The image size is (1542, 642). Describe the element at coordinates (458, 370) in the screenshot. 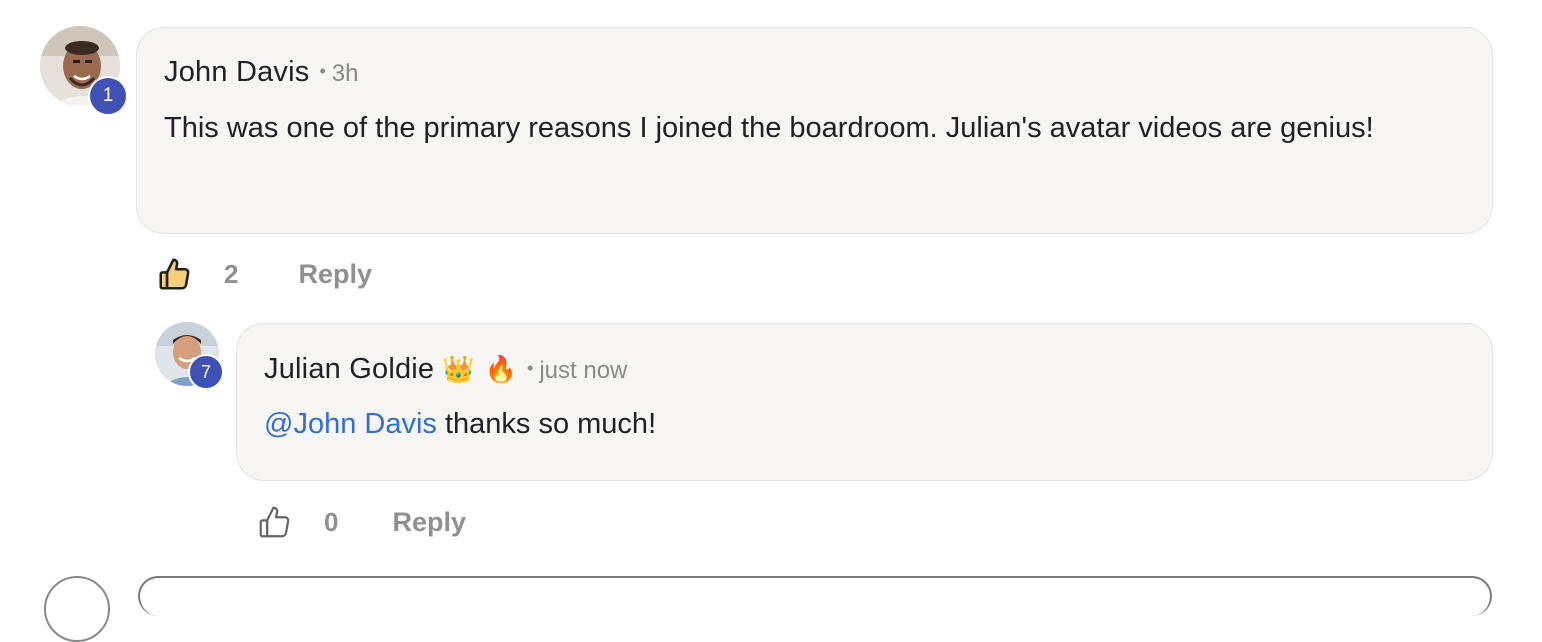

I see `crown-emoji: 👑` at that location.